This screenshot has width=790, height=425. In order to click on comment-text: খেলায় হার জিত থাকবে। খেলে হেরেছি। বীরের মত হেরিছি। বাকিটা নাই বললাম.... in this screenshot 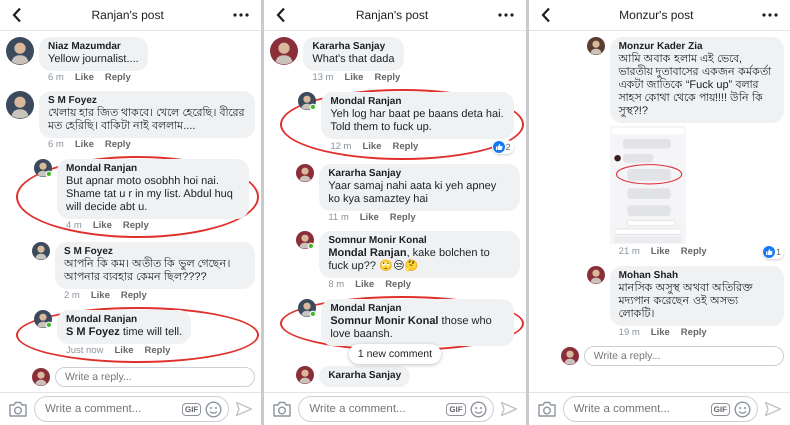, I will do `click(147, 120)`.